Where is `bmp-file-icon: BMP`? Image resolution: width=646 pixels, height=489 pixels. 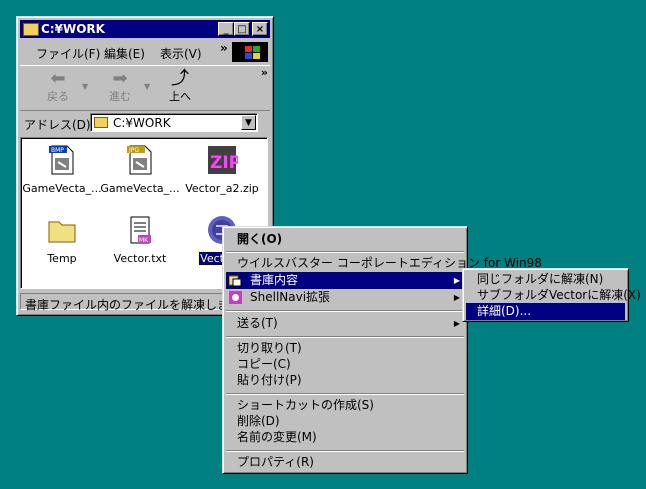 bmp-file-icon: BMP is located at coordinates (62, 160).